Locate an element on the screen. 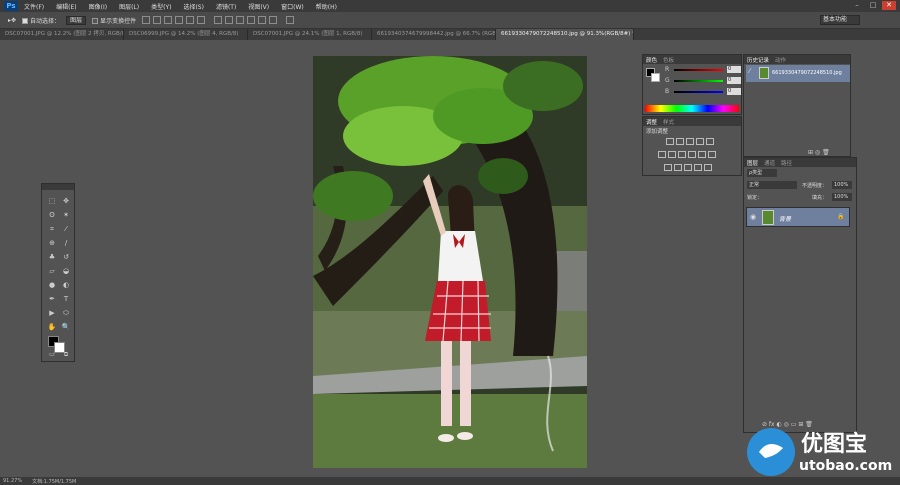 The width and height of the screenshot is (900, 485). pen-tool-icon: ✒ is located at coordinates (52, 299).